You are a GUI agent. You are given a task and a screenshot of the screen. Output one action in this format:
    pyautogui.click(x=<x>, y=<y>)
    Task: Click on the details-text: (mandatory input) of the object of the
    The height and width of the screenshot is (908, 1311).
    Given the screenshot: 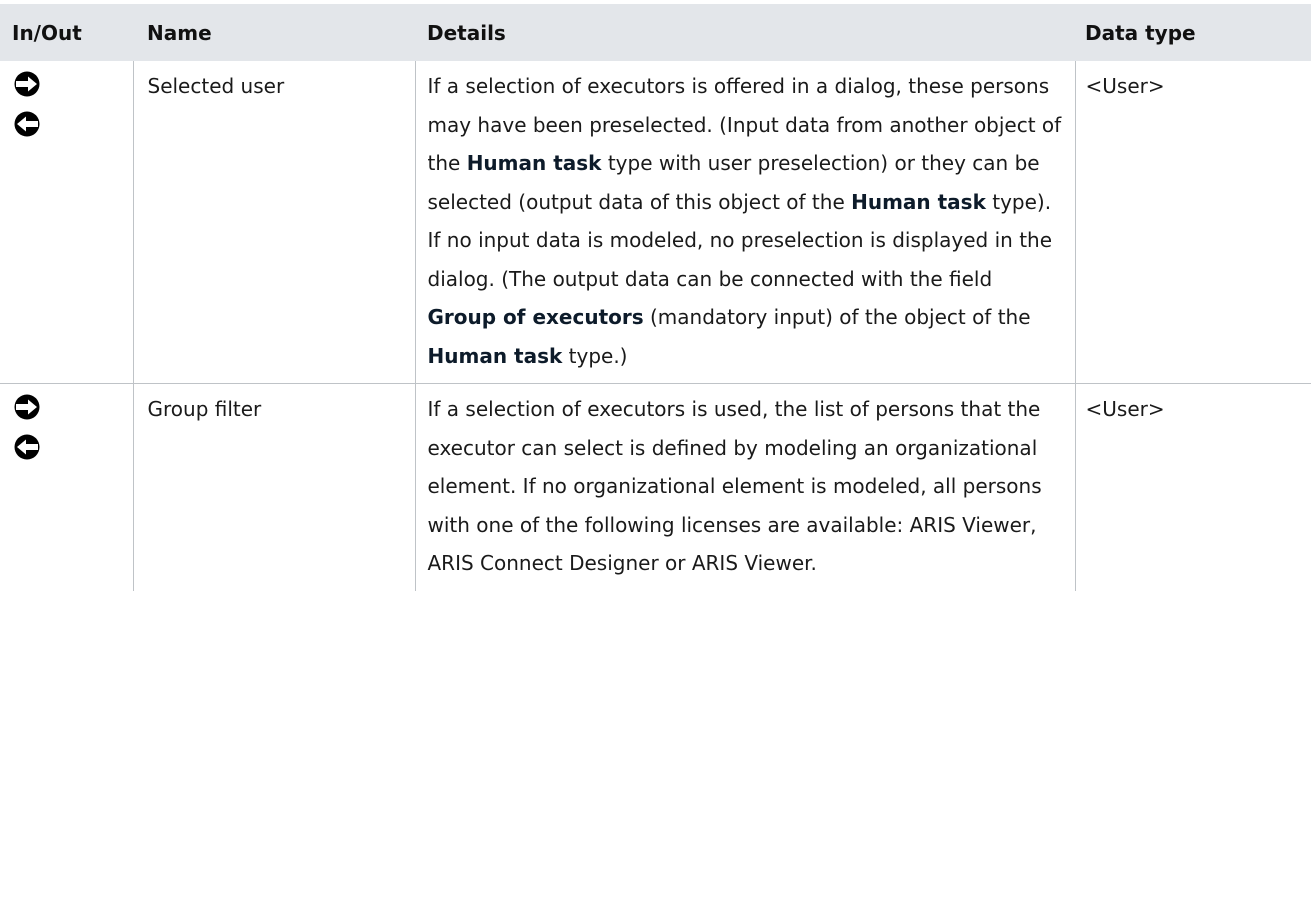 What is the action you would take?
    pyautogui.click(x=837, y=317)
    